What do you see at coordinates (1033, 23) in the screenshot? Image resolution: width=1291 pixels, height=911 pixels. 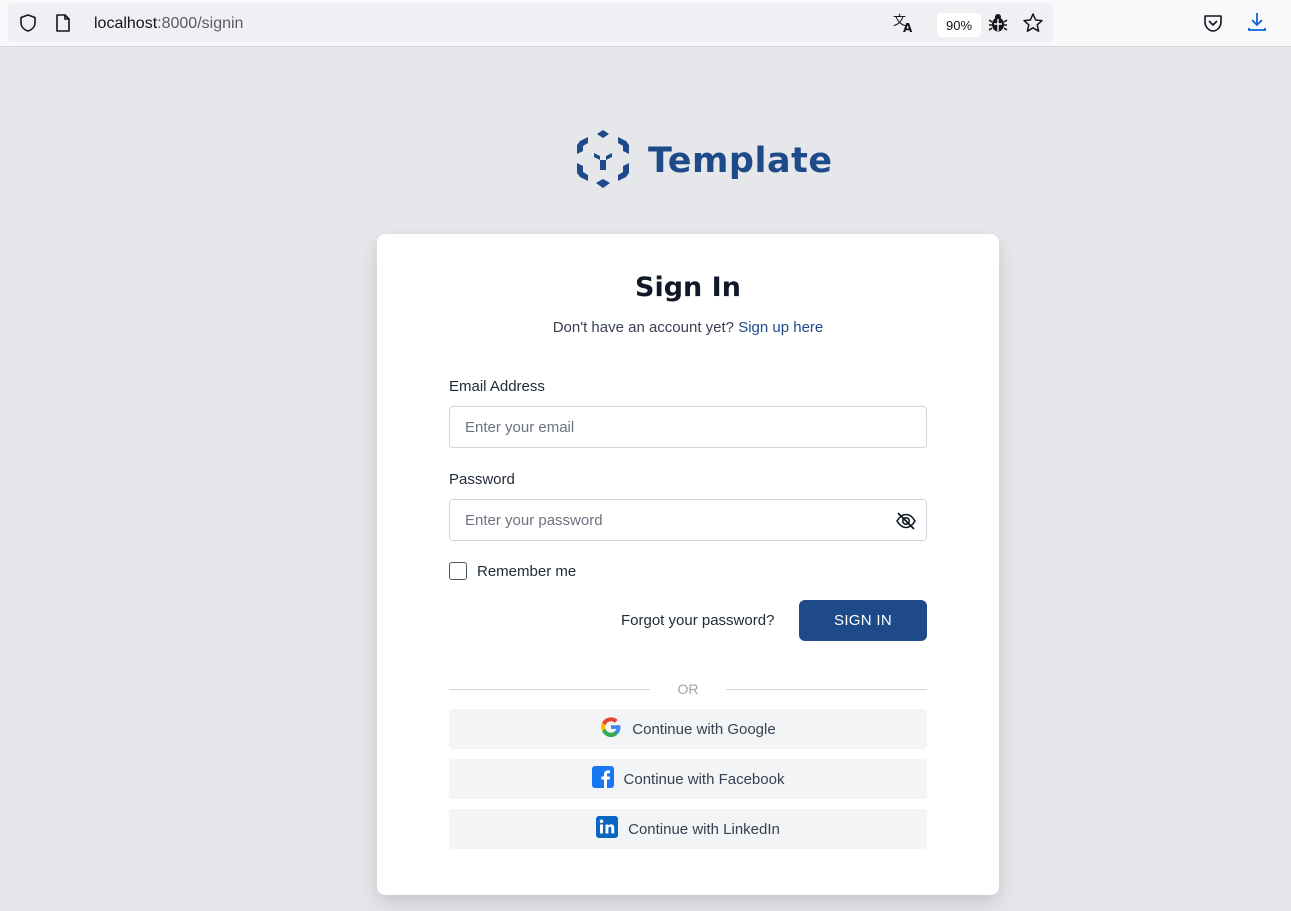 I see `bookmark-star-icon` at bounding box center [1033, 23].